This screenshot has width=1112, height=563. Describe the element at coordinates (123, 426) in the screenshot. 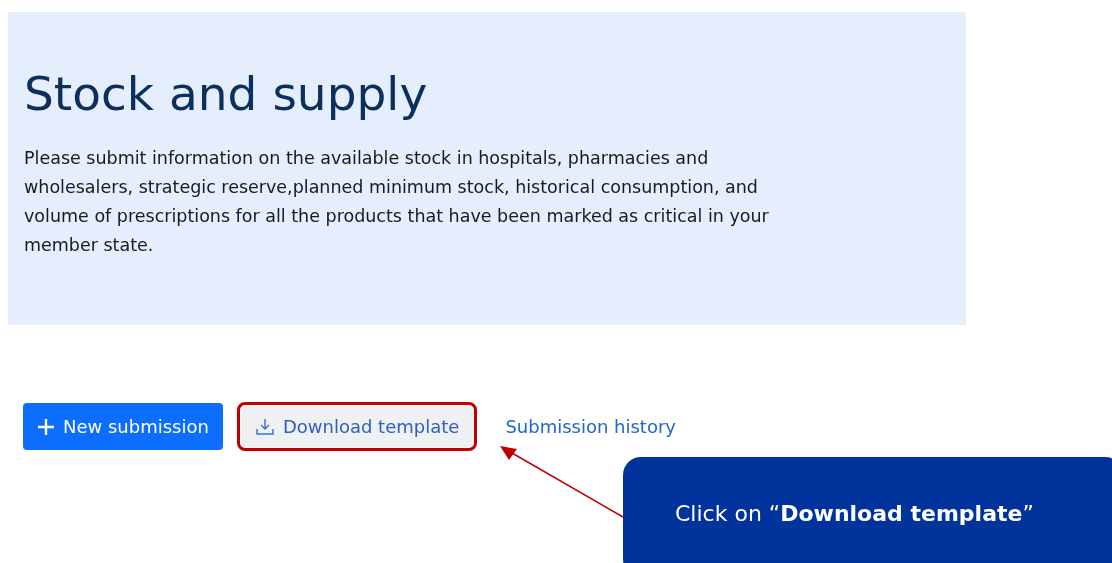

I see `new-submission-button: New submission` at that location.